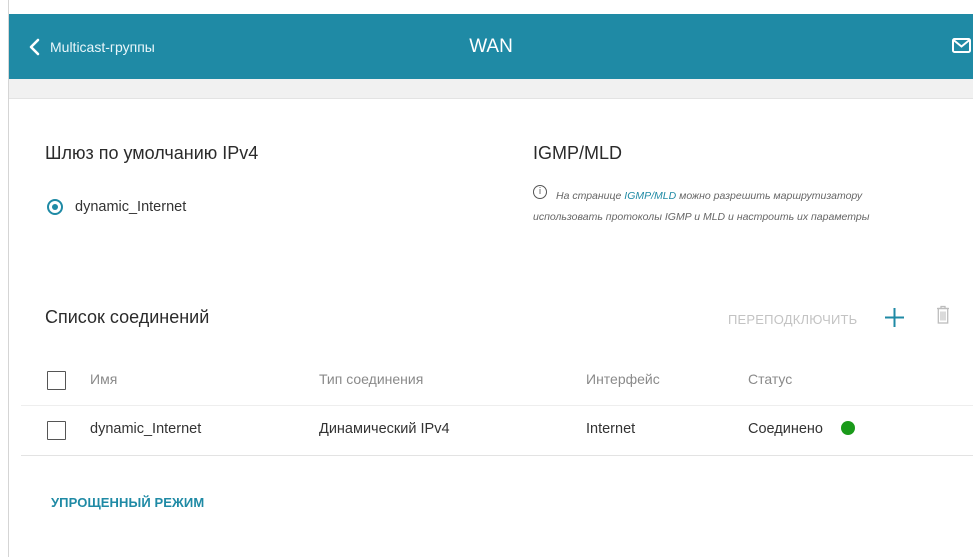 This screenshot has height=557, width=973. Describe the element at coordinates (491, 46) in the screenshot. I see `top-bar: Multicast-группы WAN` at that location.